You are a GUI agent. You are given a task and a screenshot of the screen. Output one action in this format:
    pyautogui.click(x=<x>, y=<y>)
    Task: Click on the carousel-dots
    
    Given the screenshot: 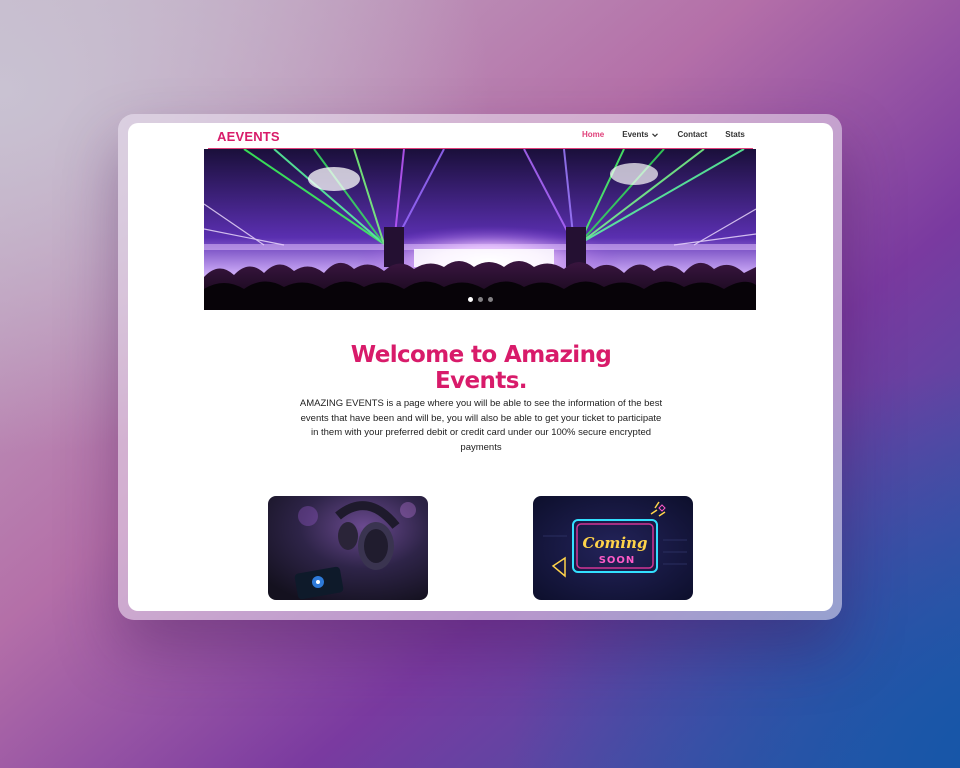 What is the action you would take?
    pyautogui.click(x=480, y=299)
    